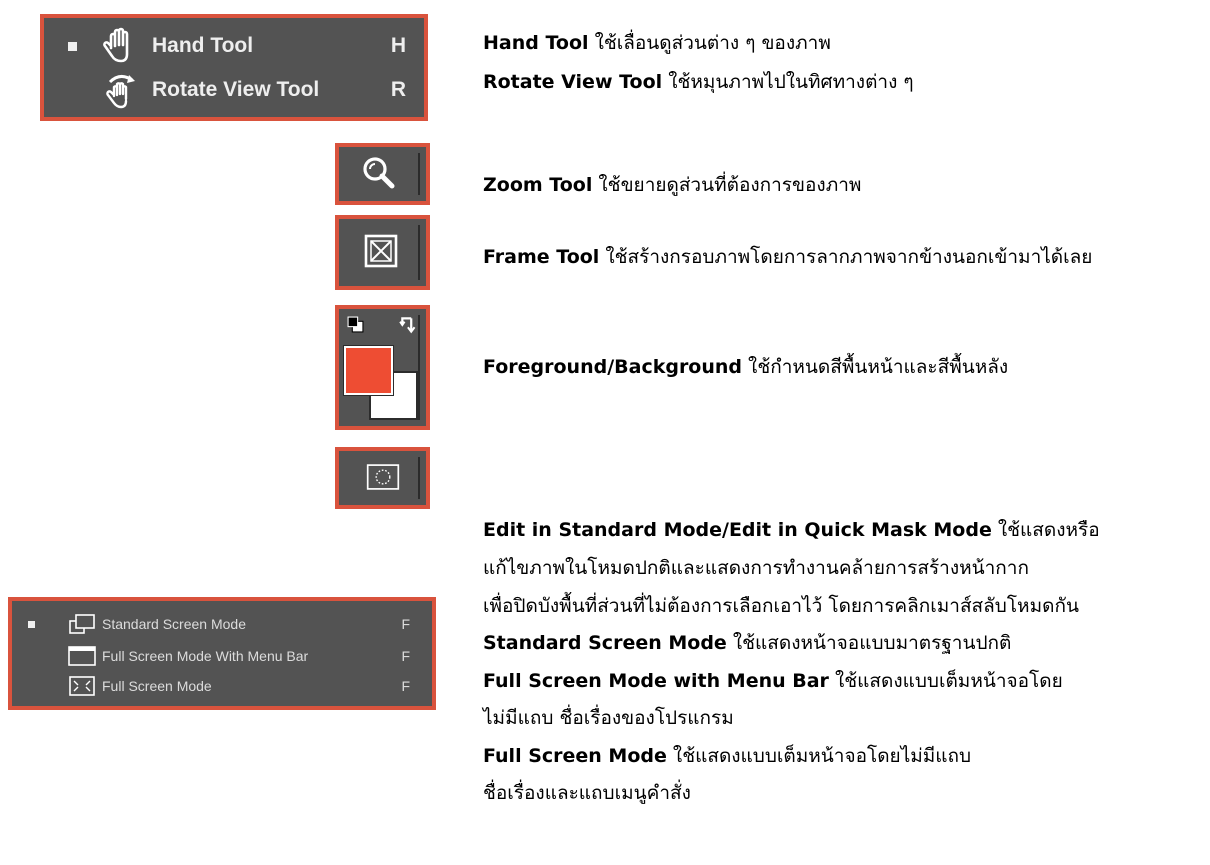 The width and height of the screenshot is (1210, 865). Describe the element at coordinates (869, 643) in the screenshot. I see `standard-screen-text: ใช้แสดงหน้าจอแบบมาตรฐานปกติ` at that location.